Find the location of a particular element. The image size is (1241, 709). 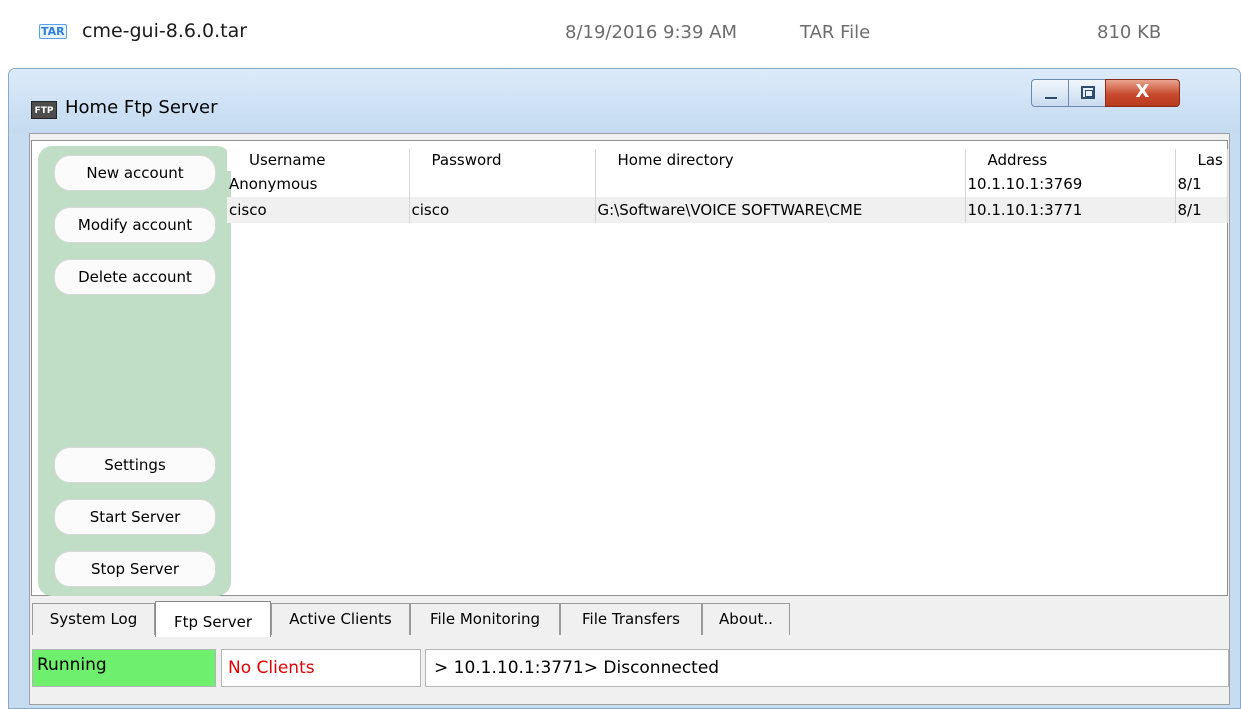

column-header-address: Address is located at coordinates (1070, 160).